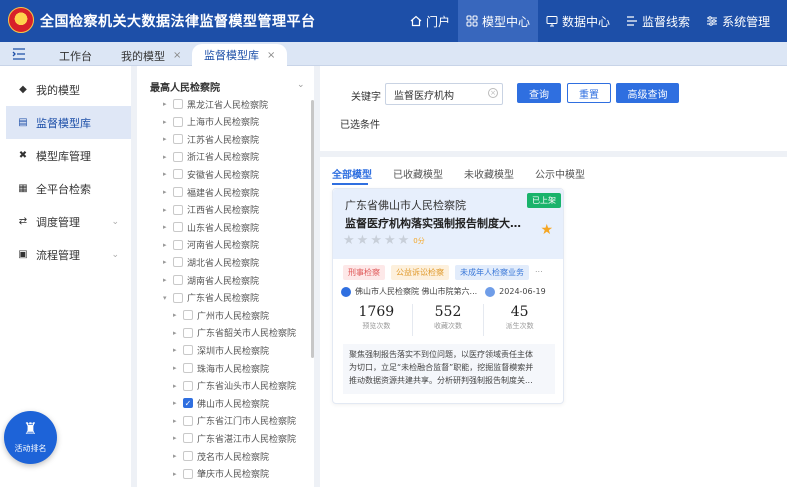  Describe the element at coordinates (546, 230) in the screenshot. I see `favorite-star-icon: ★` at that location.